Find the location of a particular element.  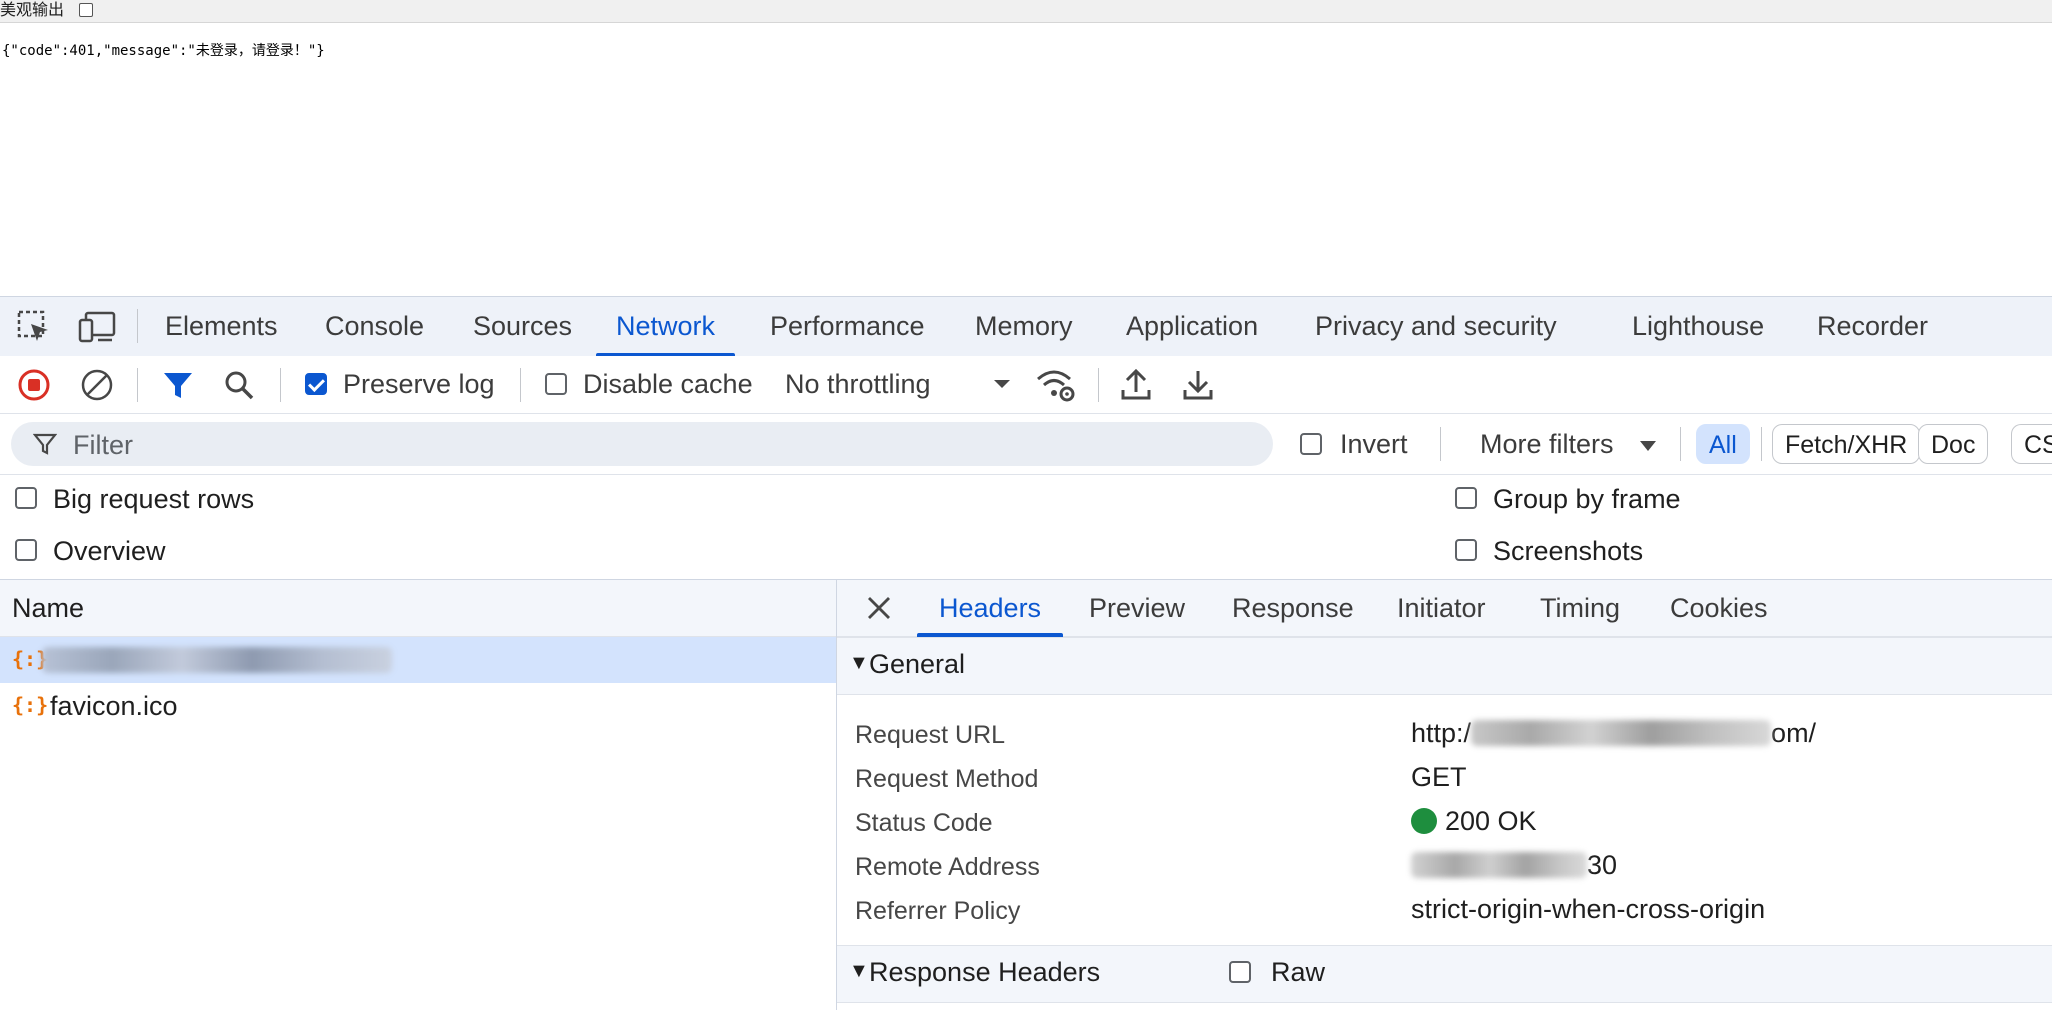

request-name: favicon.ico is located at coordinates (114, 706).